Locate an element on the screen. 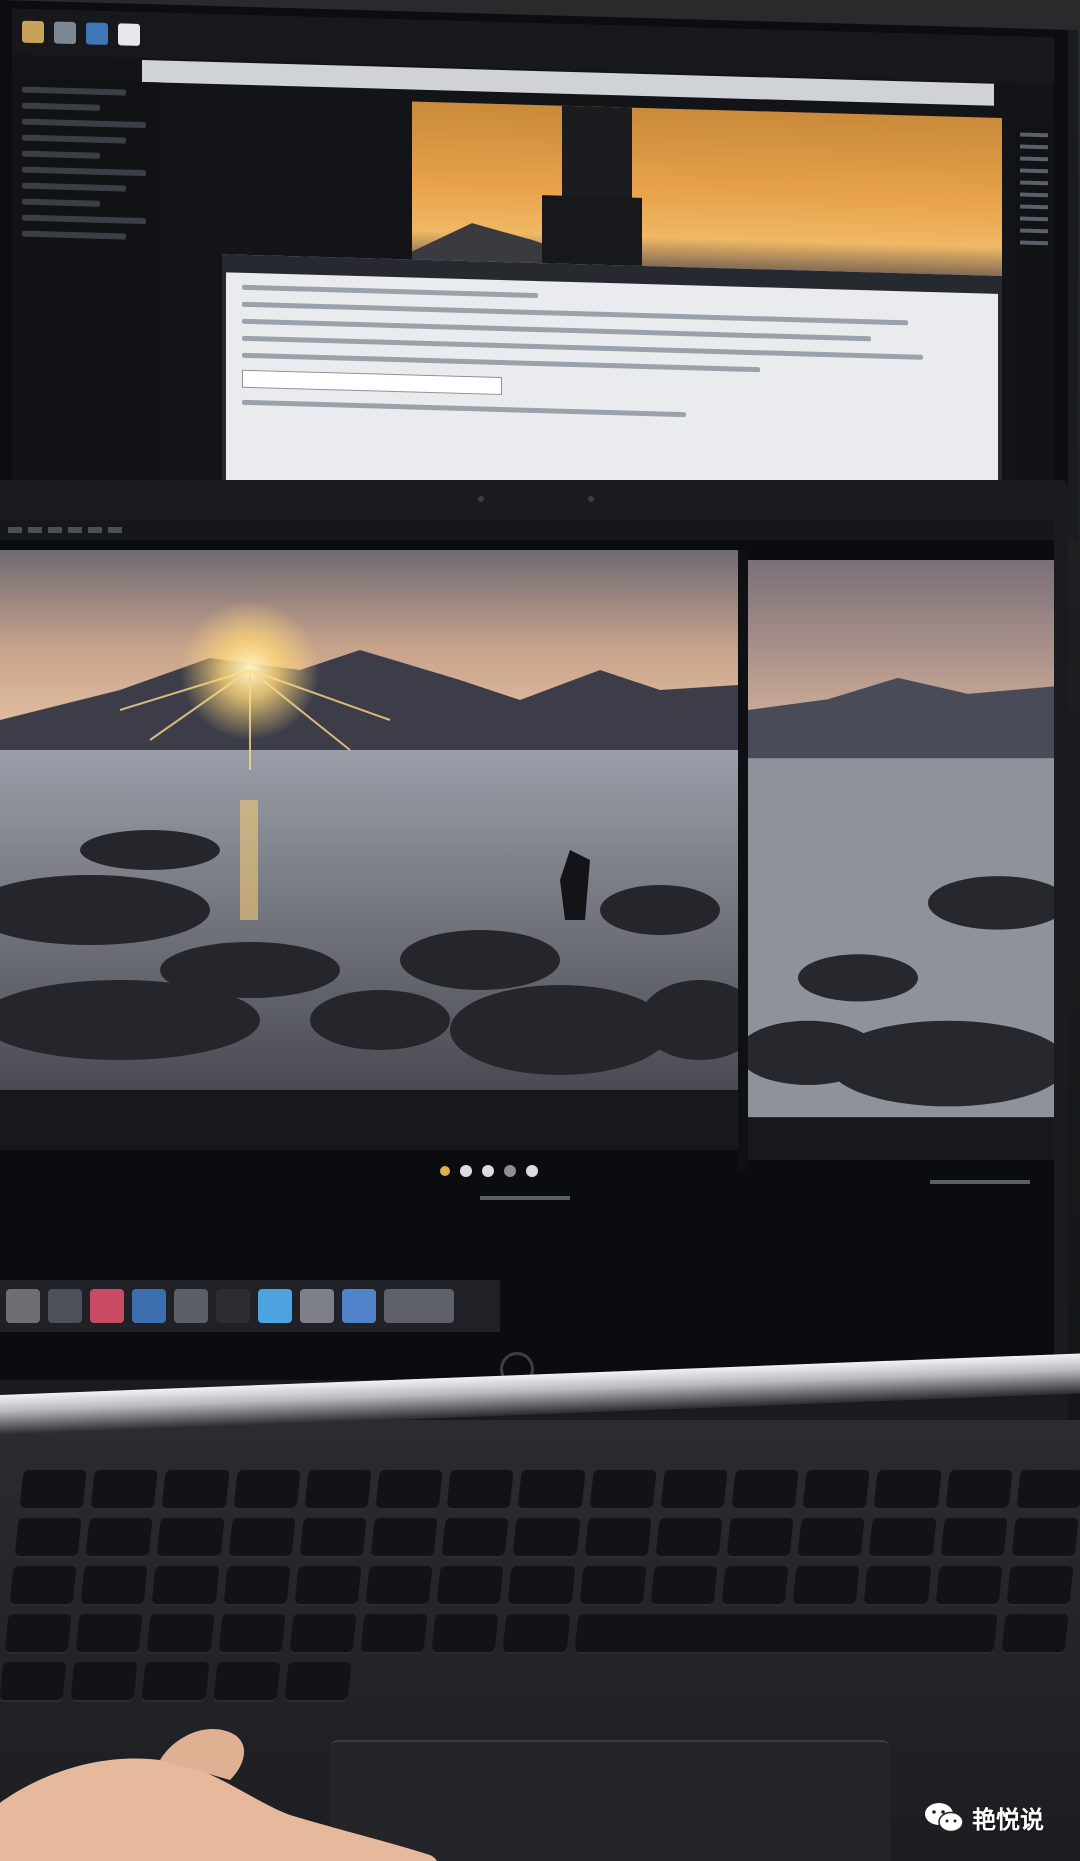  watermark-label: 艳悦说 is located at coordinates (1008, 1820).